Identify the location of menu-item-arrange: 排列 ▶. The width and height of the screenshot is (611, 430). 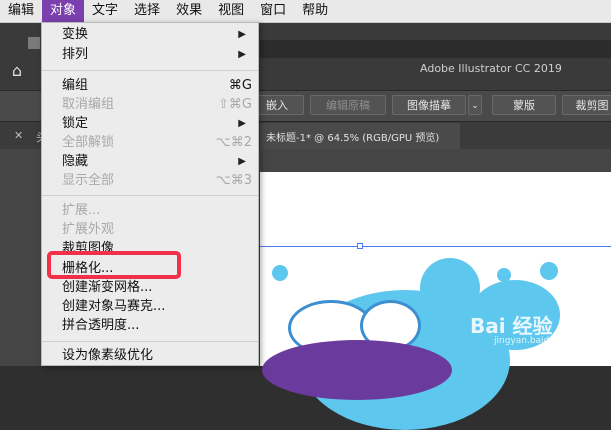
(150, 55).